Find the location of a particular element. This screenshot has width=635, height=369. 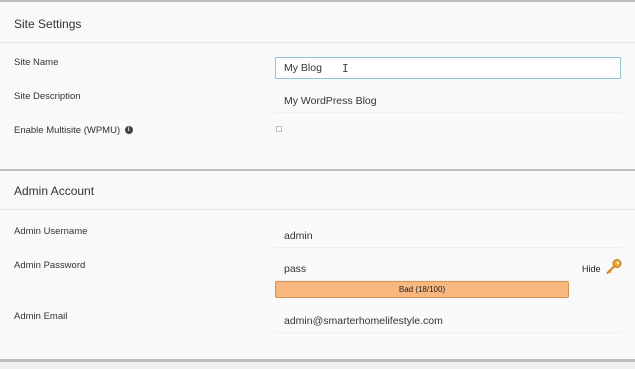

admin-password-input: pass is located at coordinates (423, 270).